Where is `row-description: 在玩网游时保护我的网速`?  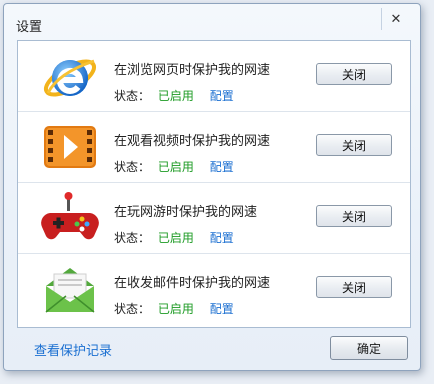
row-description: 在玩网游时保护我的网速 is located at coordinates (186, 212).